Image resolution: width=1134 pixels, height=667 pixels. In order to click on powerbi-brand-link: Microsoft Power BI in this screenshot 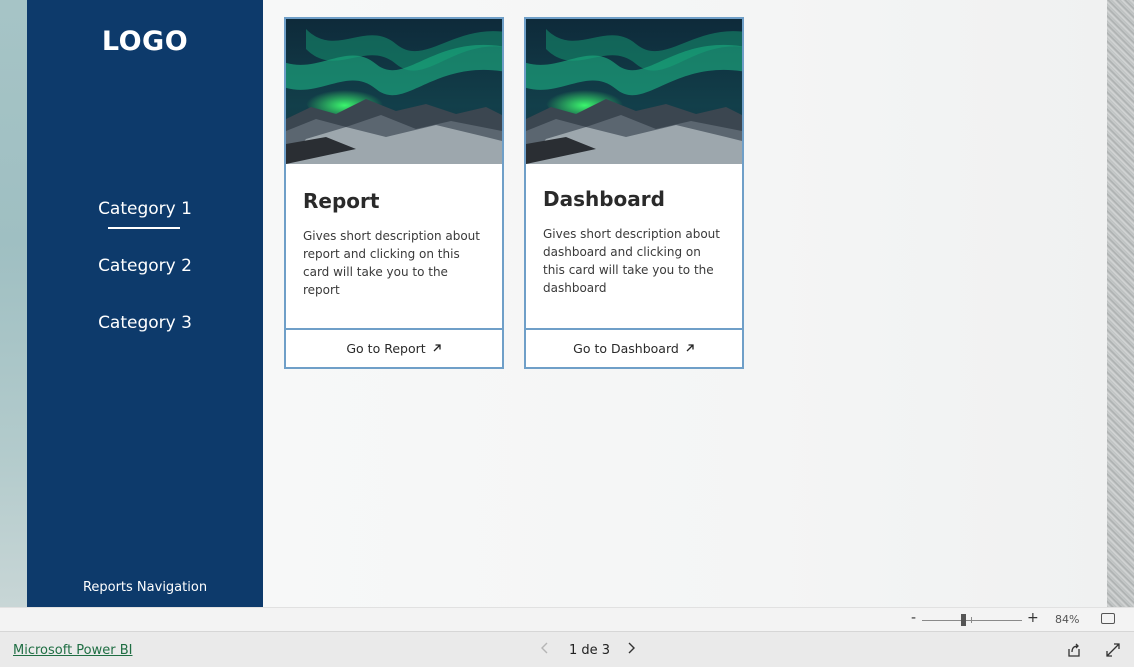, I will do `click(72, 650)`.